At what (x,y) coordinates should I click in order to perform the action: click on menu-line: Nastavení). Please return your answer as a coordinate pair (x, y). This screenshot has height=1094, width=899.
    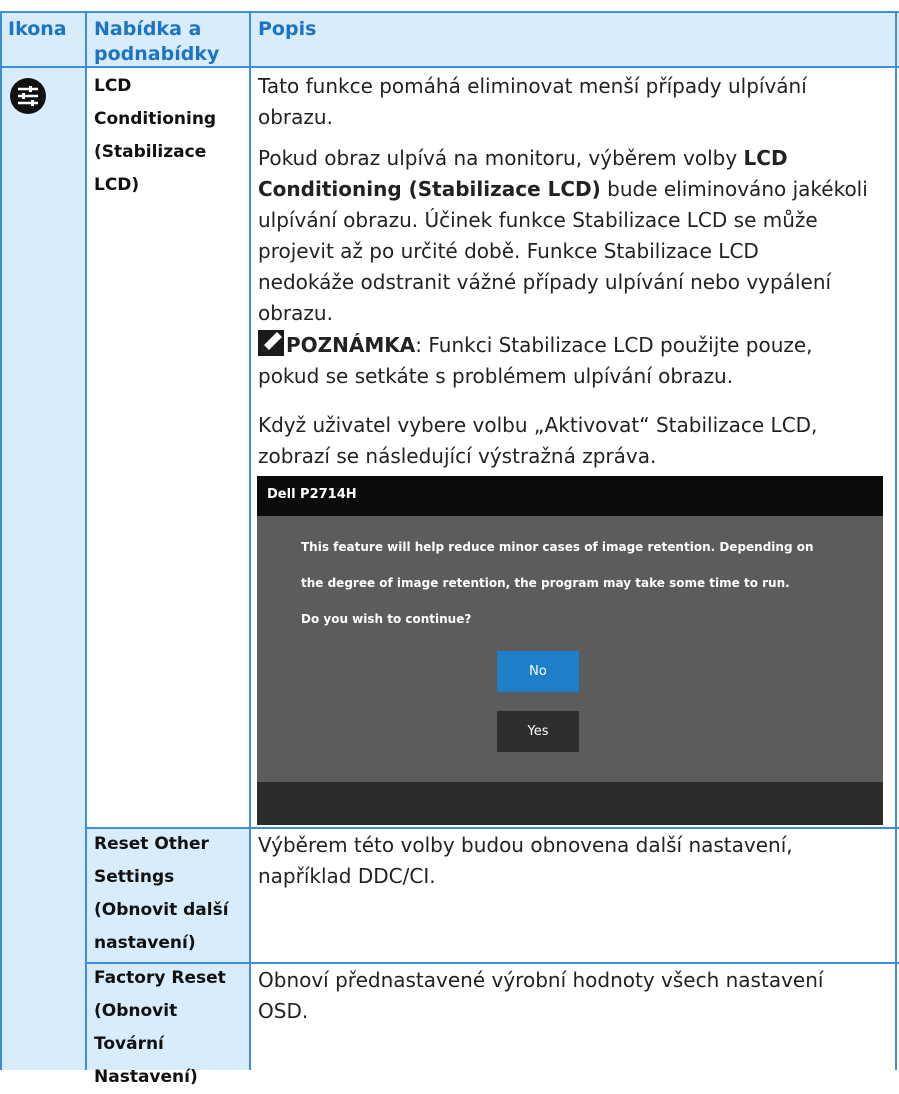
    Looking at the image, I should click on (146, 1077).